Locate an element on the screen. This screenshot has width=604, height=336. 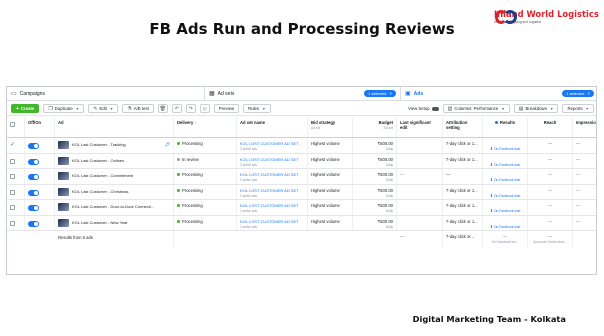
header-ad: Ad is located at coordinates (114, 127).